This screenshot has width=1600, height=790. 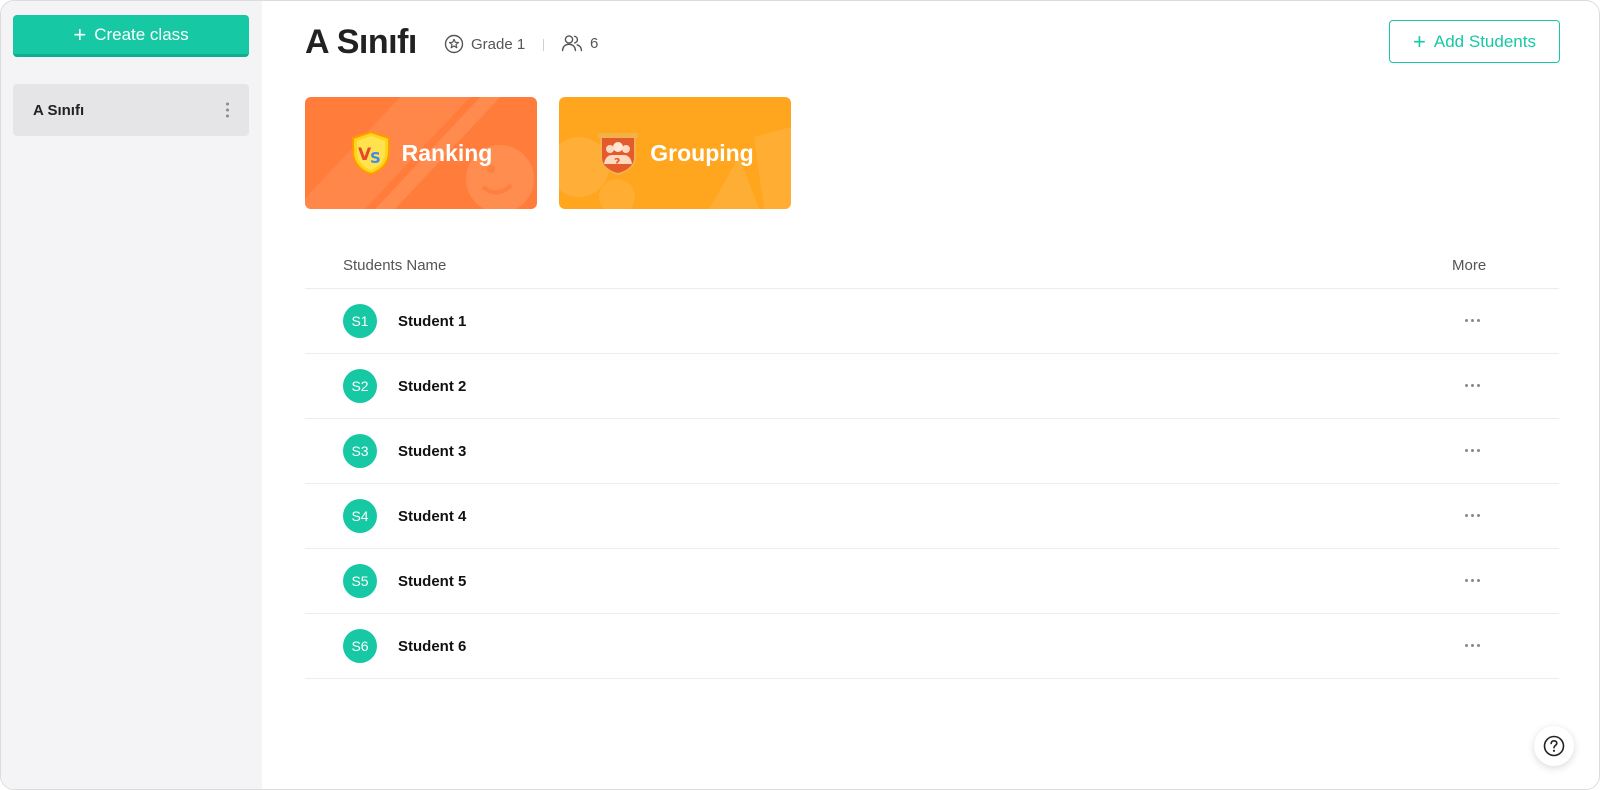 I want to click on grouping-card: ? Grouping, so click(x=675, y=153).